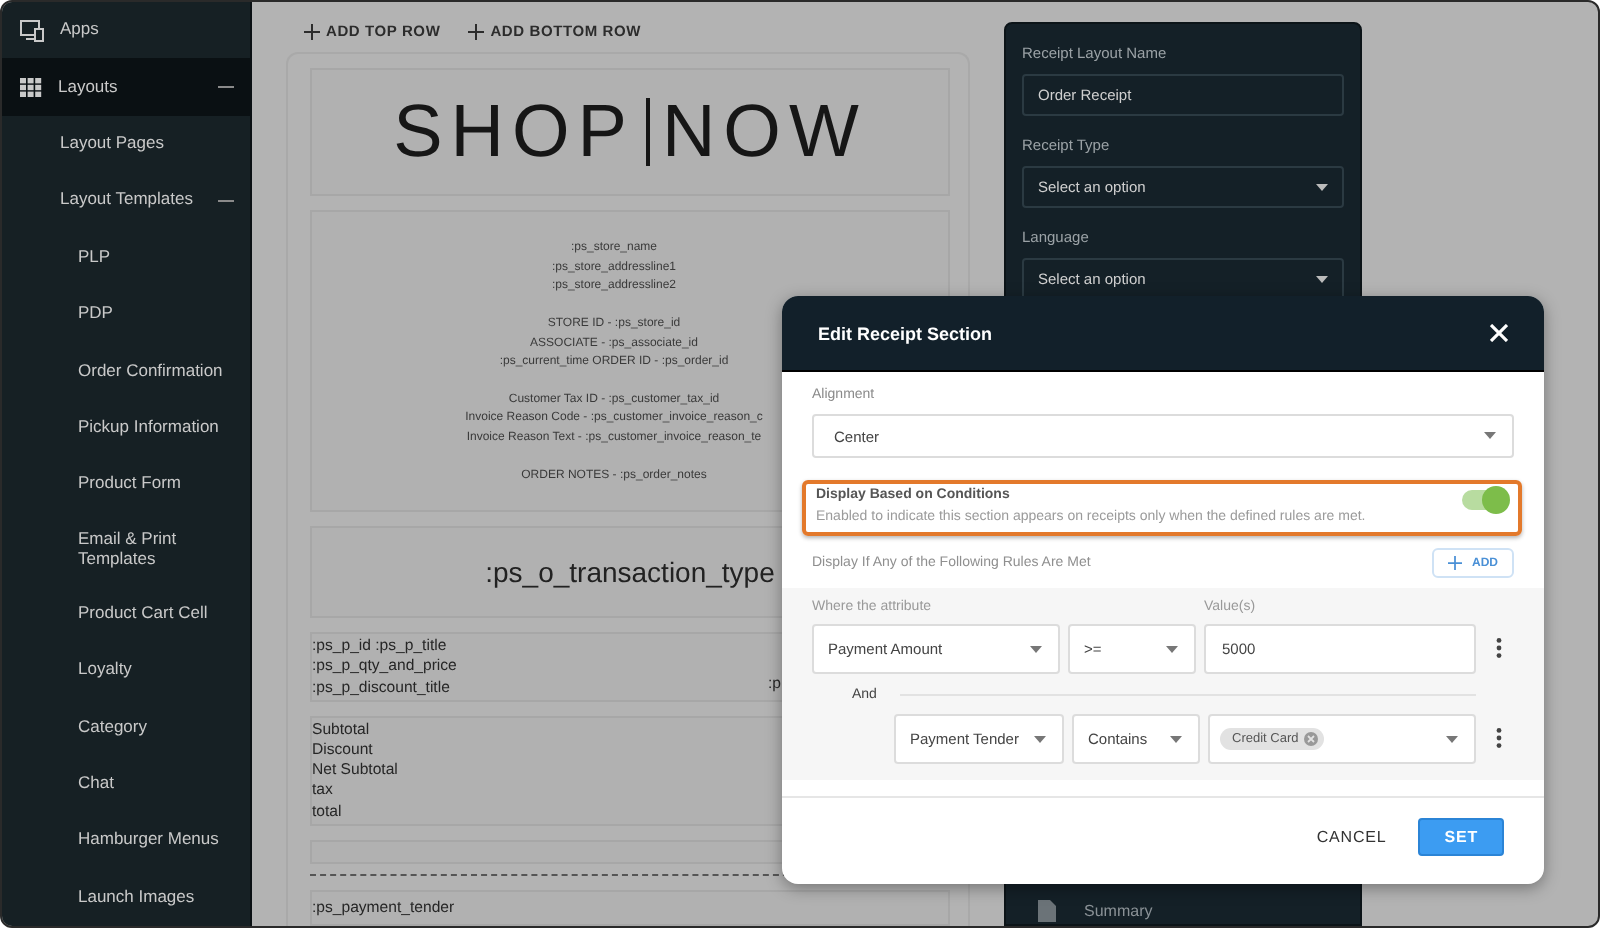 The width and height of the screenshot is (1600, 928). Describe the element at coordinates (126, 87) in the screenshot. I see `sidebar-item: Layouts` at that location.